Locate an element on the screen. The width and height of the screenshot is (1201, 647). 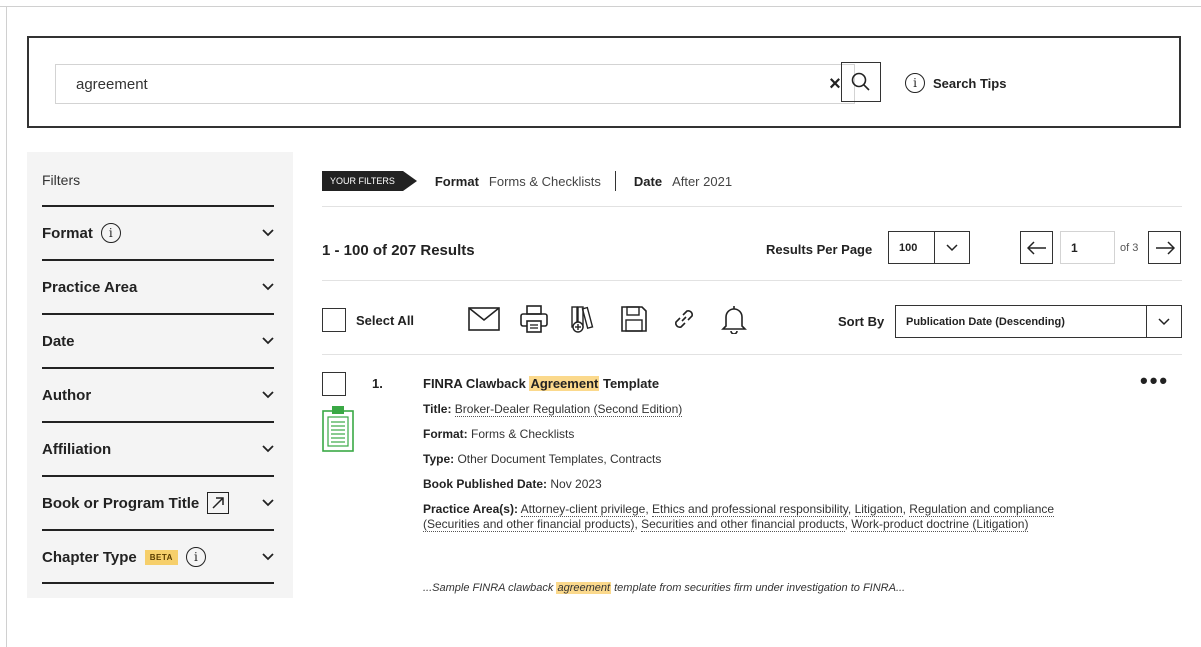
result-title-link: FINRA Clawback Agreement Template is located at coordinates (541, 383).